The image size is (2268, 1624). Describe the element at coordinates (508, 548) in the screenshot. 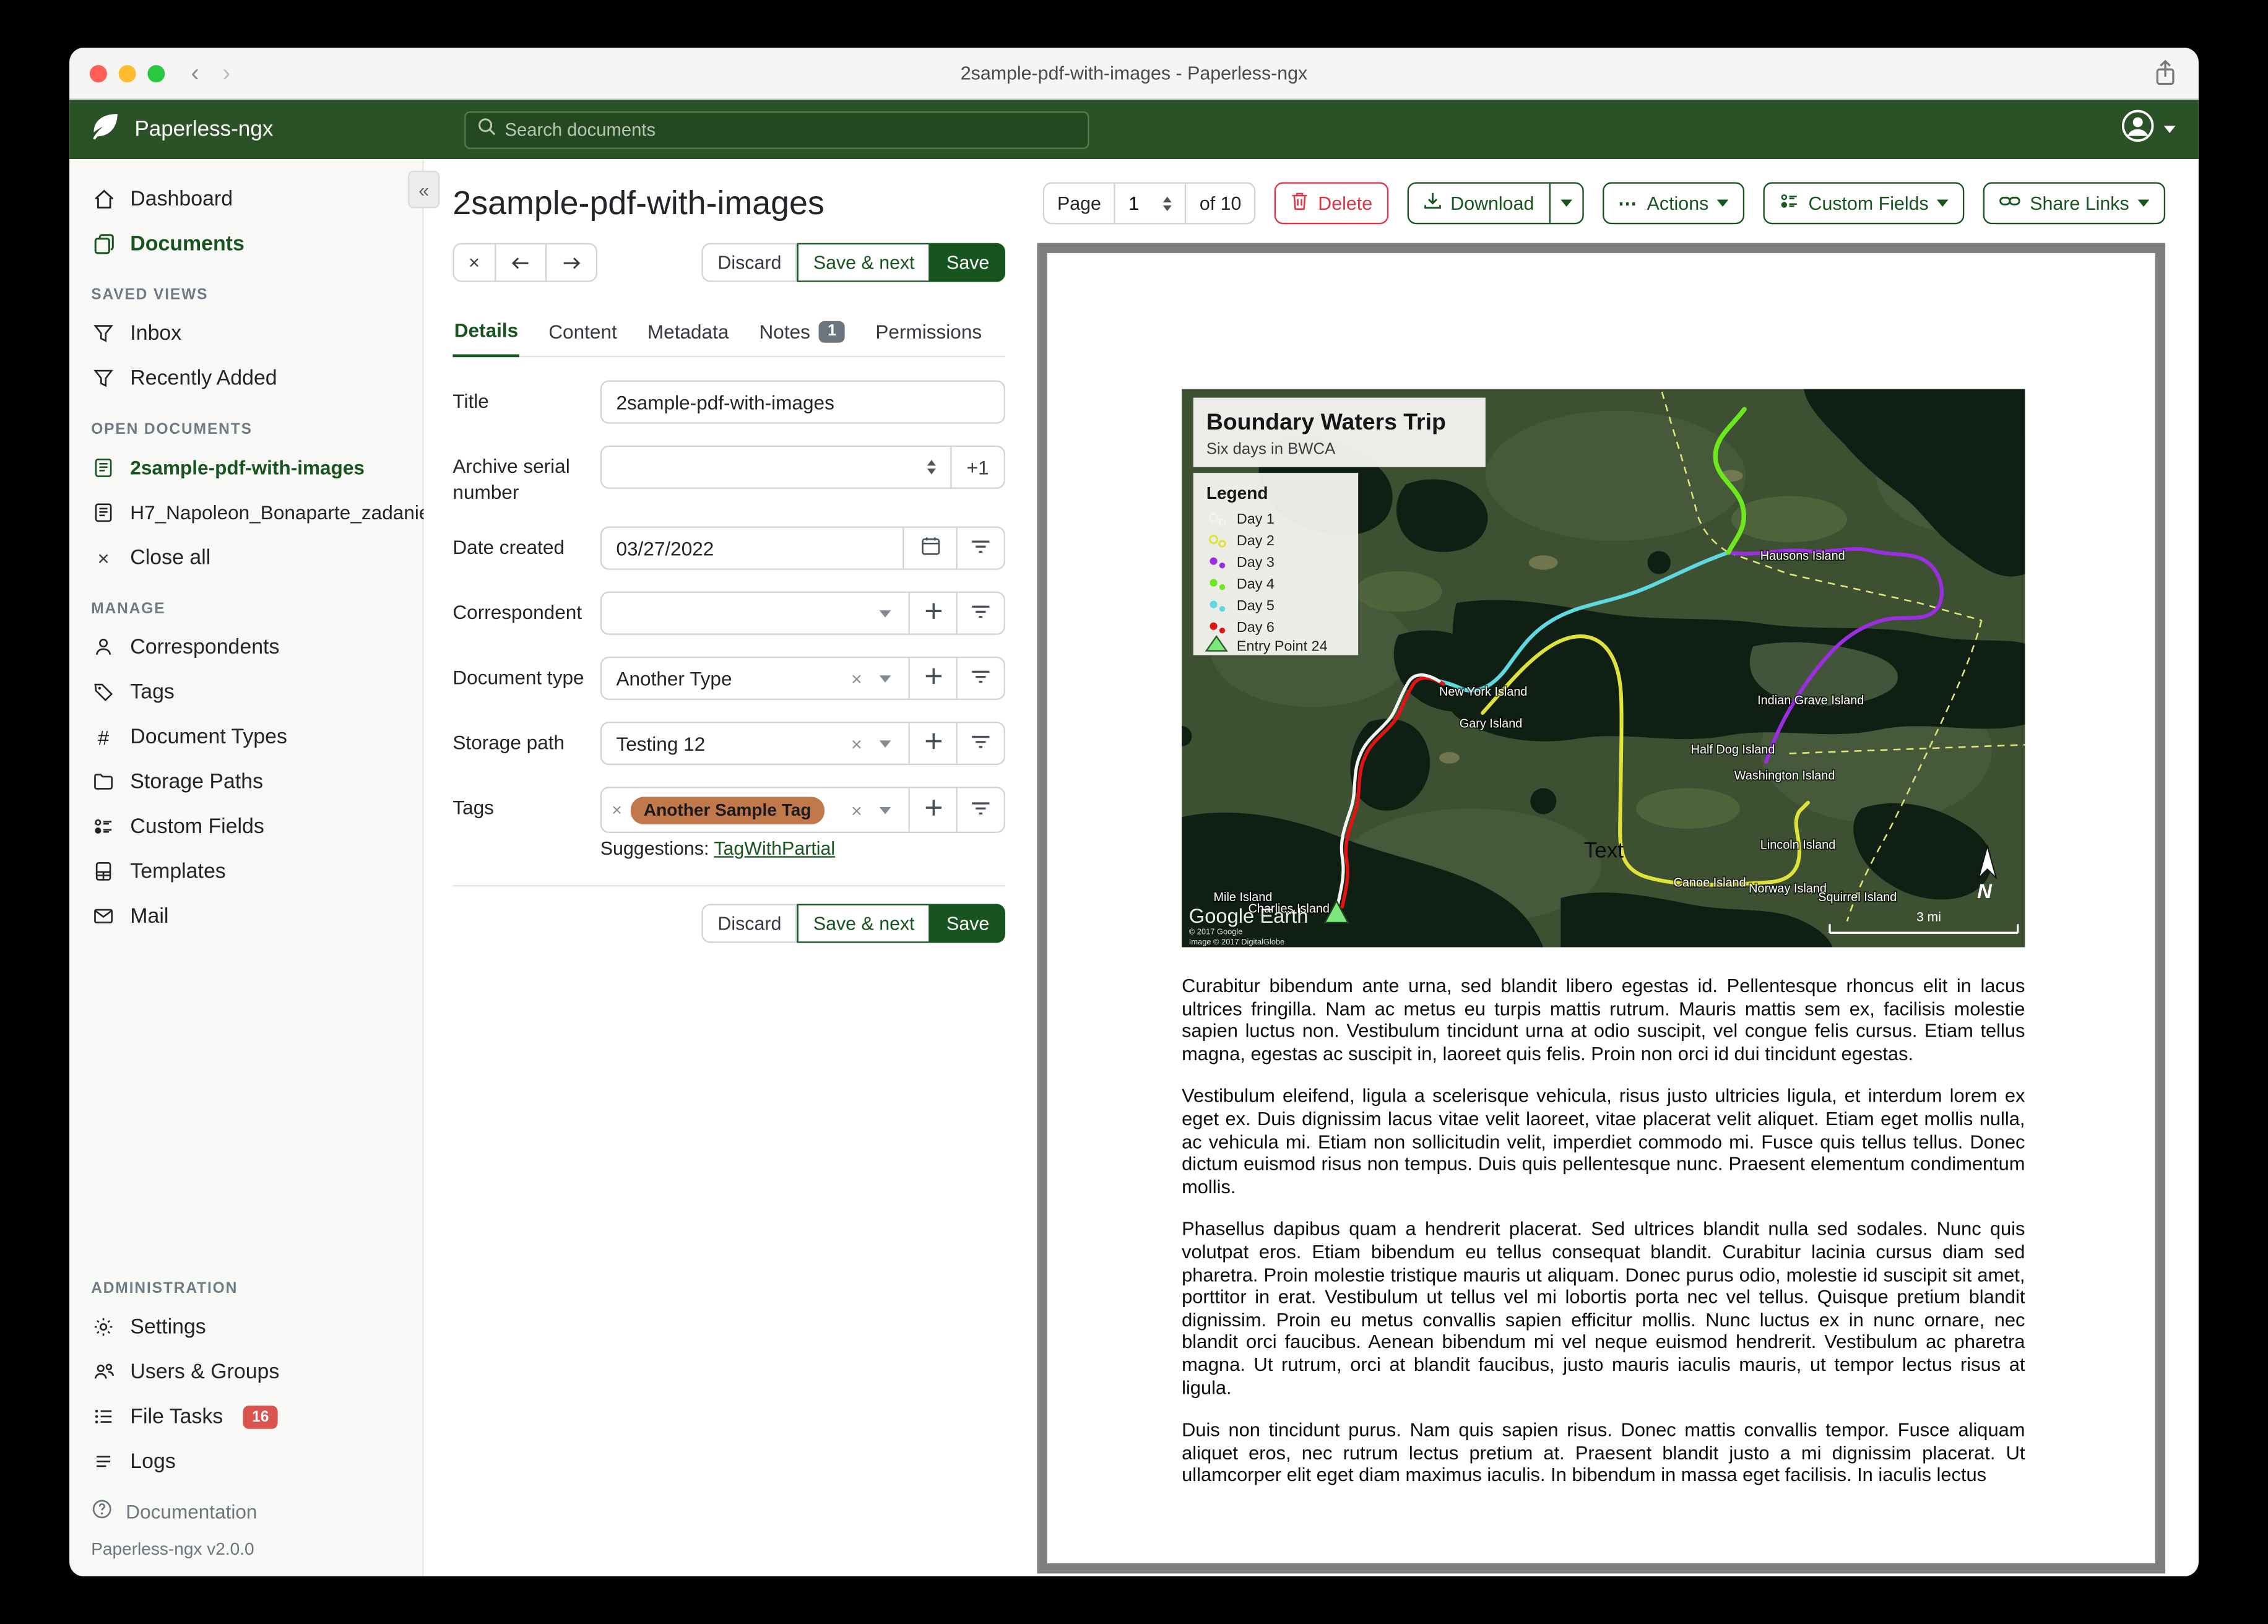

I see `date-created-label: Date created` at that location.